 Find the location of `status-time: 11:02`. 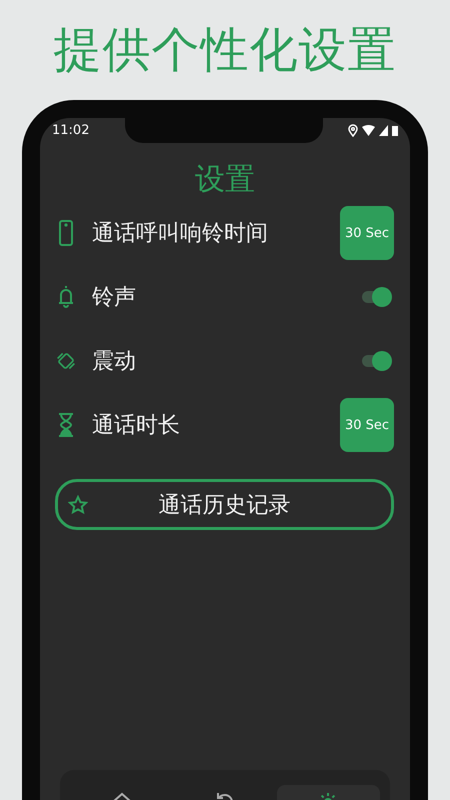

status-time: 11:02 is located at coordinates (71, 130).